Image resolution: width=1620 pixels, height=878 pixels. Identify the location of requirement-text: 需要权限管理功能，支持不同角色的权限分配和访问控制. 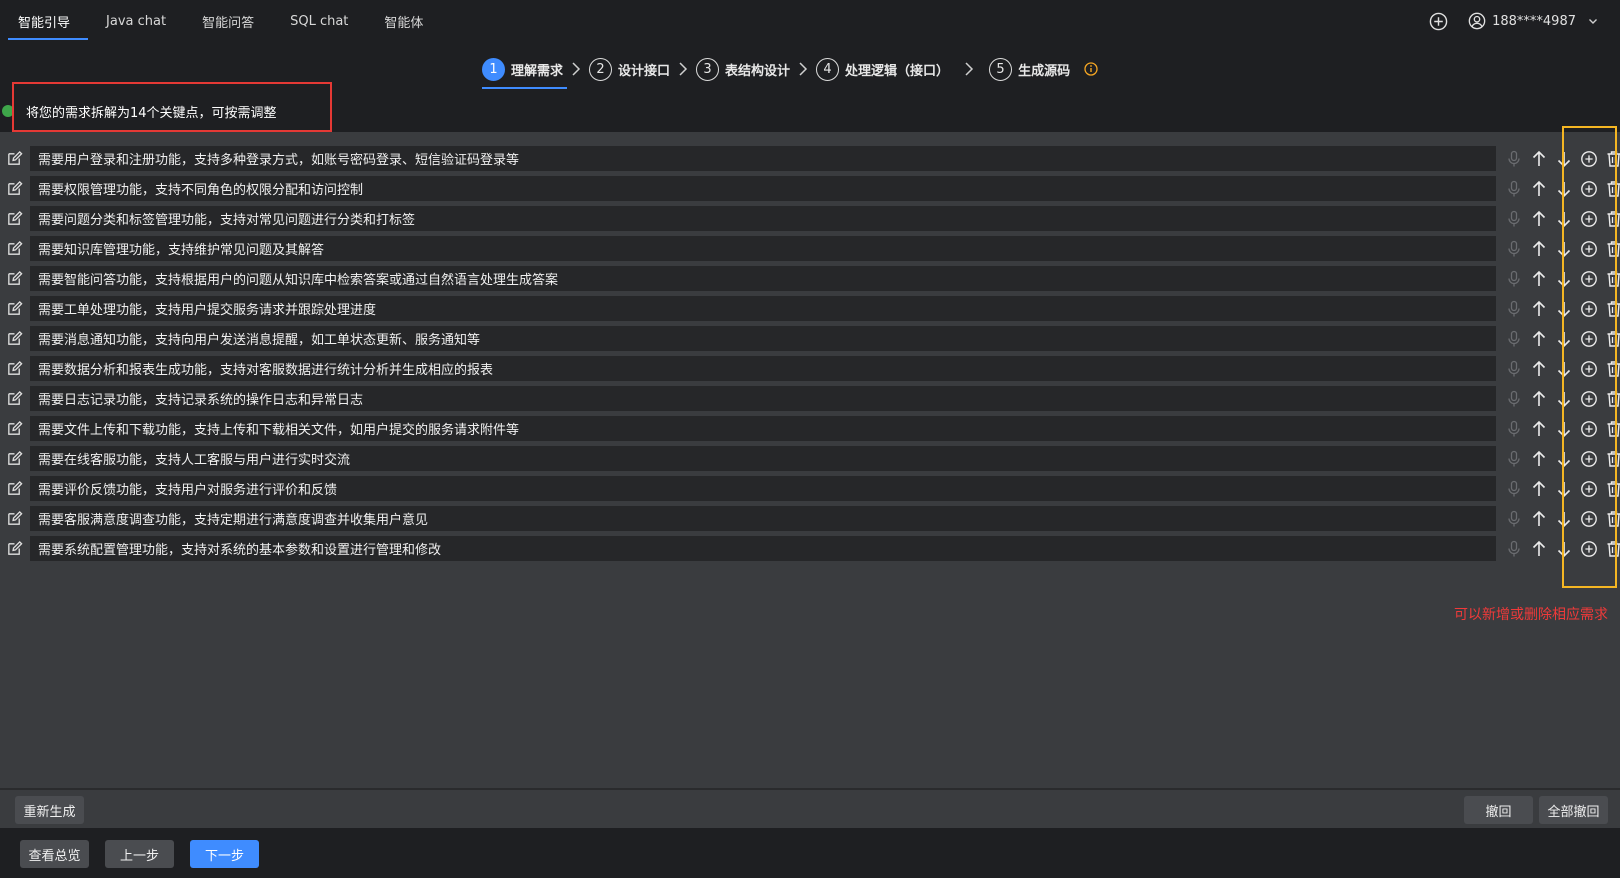
(763, 188).